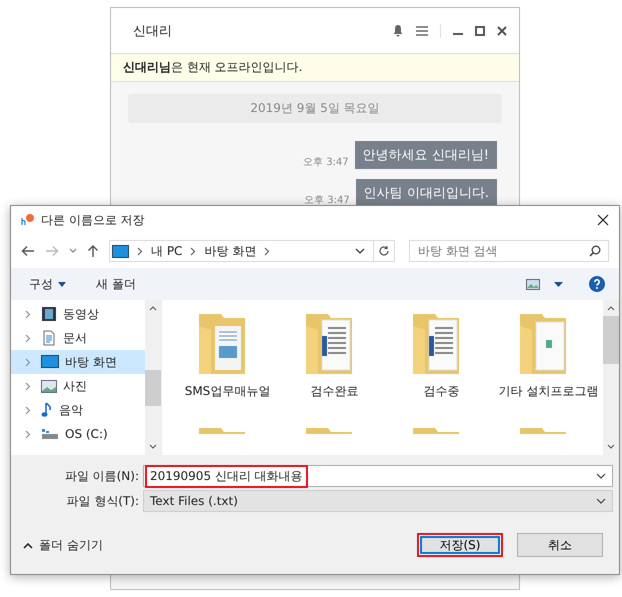 Image resolution: width=622 pixels, height=597 pixels. Describe the element at coordinates (63, 545) in the screenshot. I see `hide-folders-toggle: 폴더 숨기기` at that location.